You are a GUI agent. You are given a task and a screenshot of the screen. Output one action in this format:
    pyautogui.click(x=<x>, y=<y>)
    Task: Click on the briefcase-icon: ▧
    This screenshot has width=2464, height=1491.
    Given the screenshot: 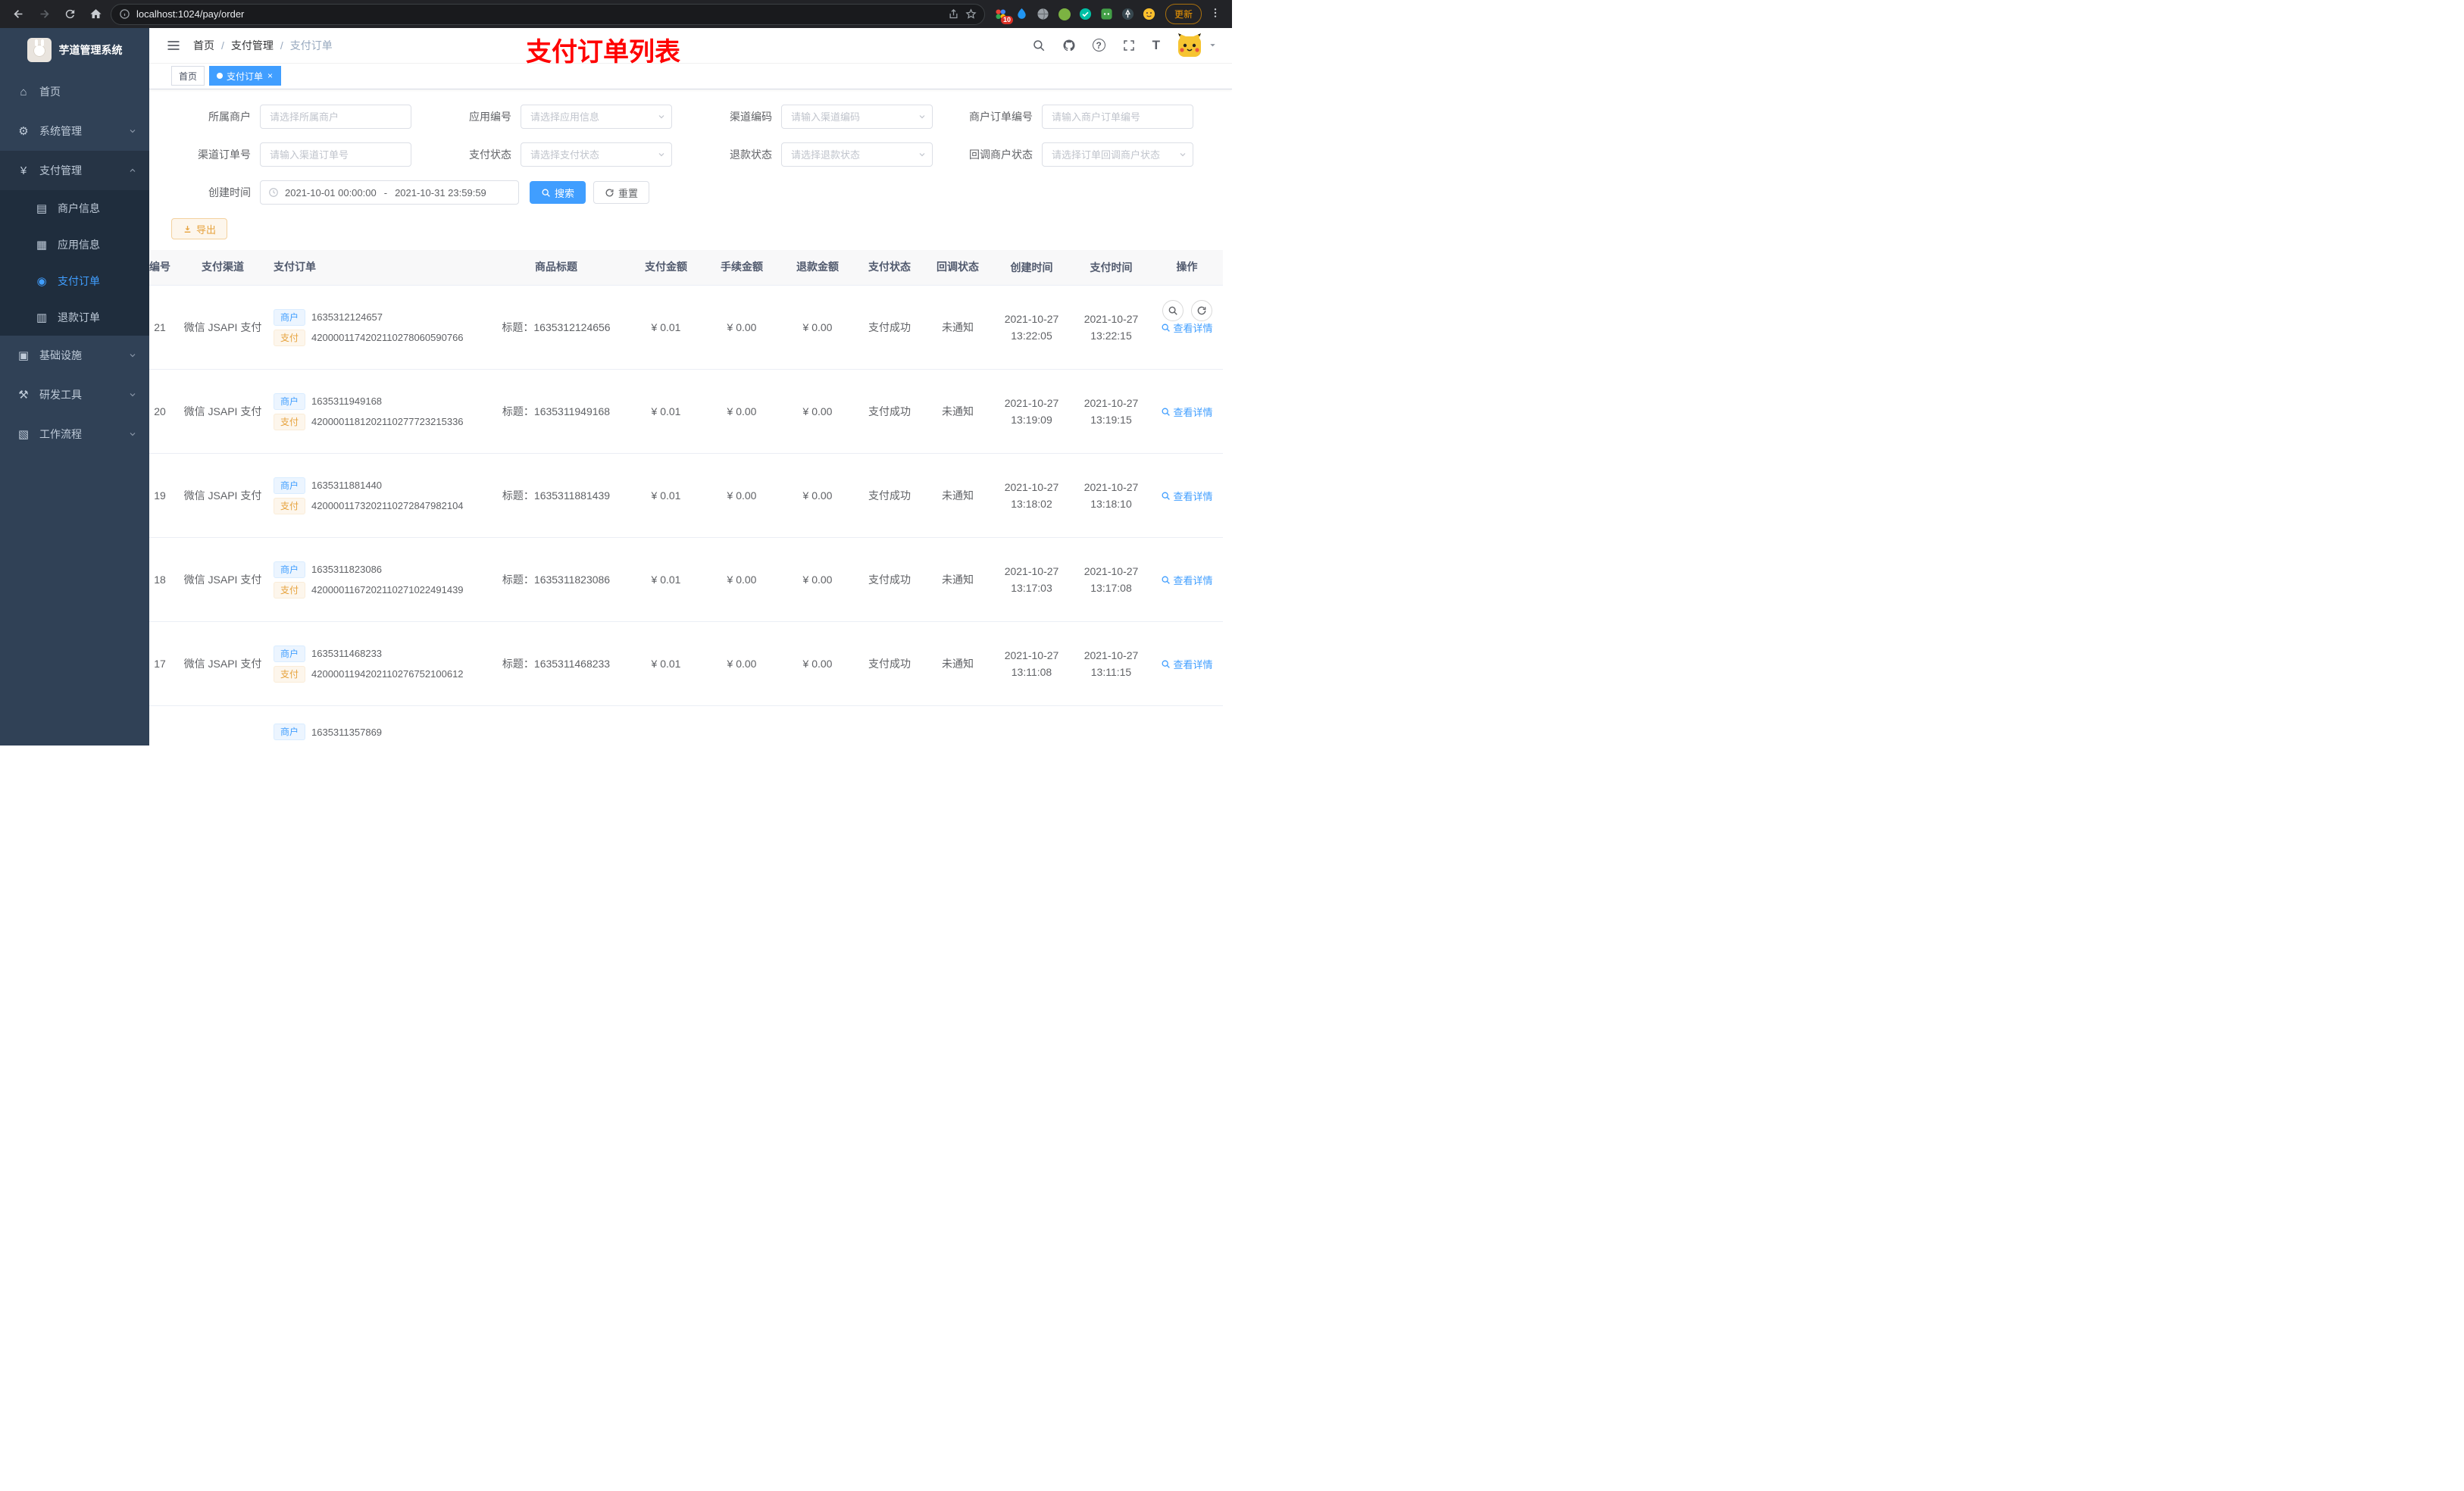 What is the action you would take?
    pyautogui.click(x=23, y=434)
    